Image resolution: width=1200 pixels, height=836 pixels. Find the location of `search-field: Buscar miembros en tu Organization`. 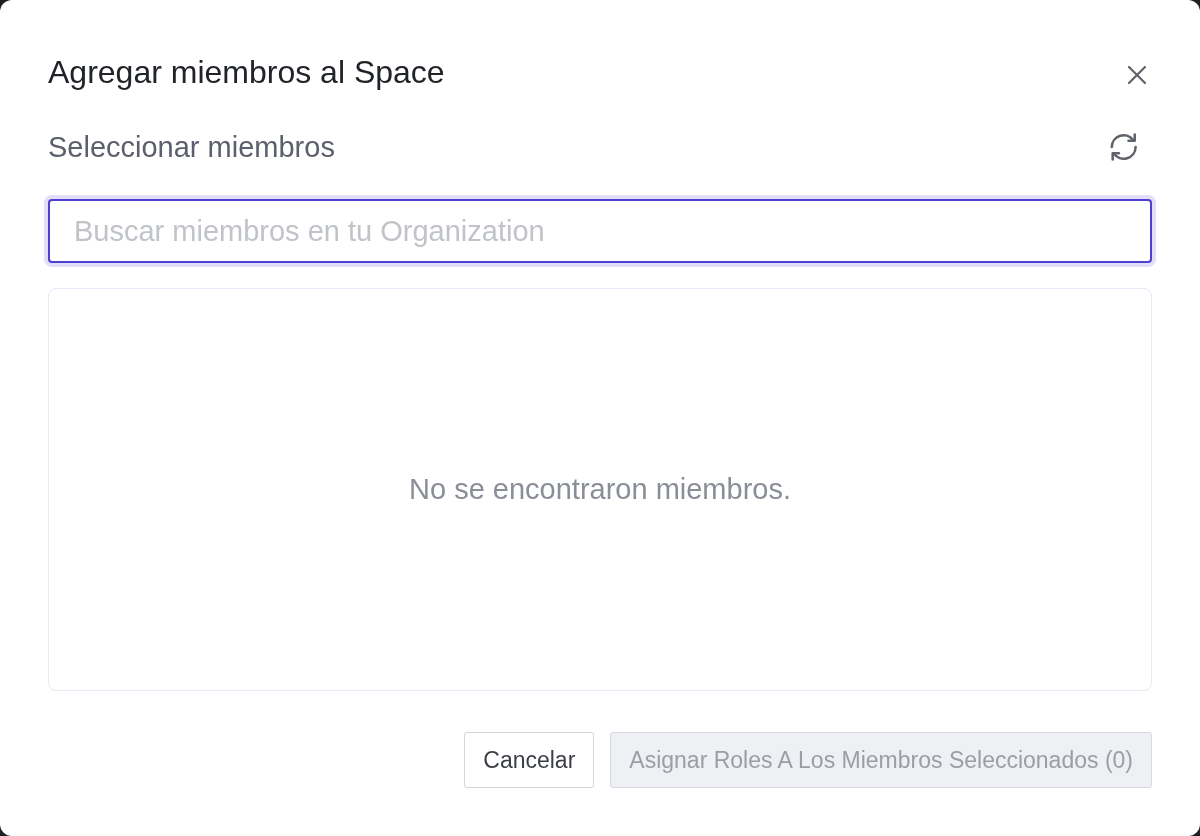

search-field: Buscar miembros en tu Organization is located at coordinates (600, 231).